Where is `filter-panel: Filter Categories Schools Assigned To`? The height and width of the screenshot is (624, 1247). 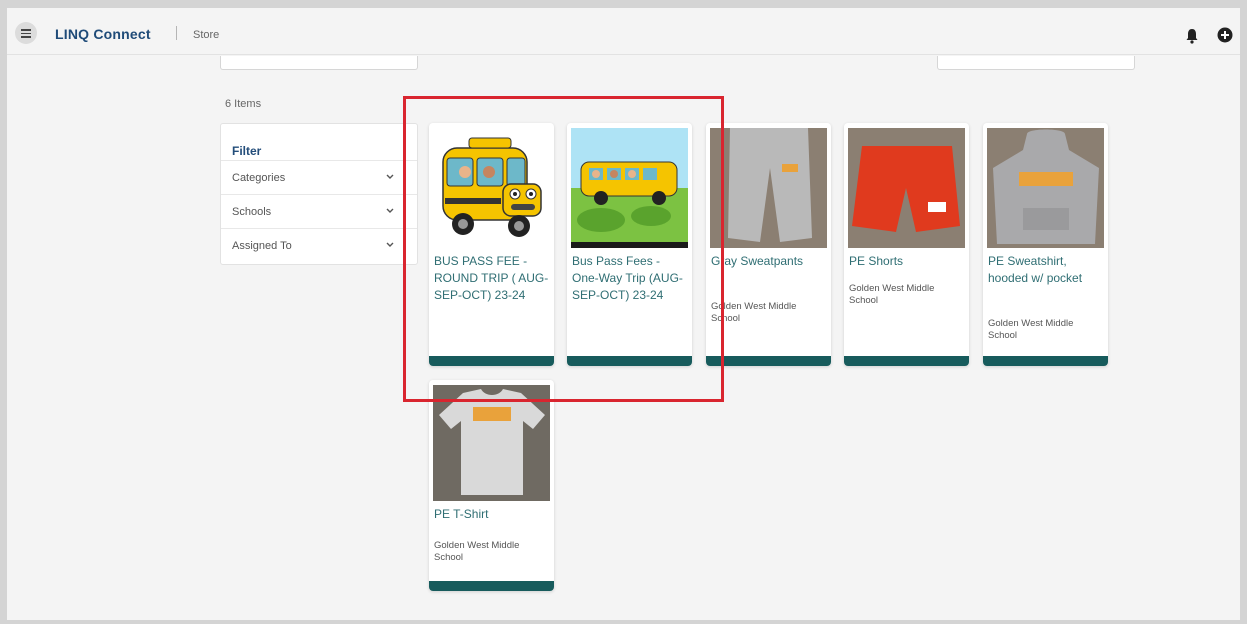
filter-panel: Filter Categories Schools Assigned To is located at coordinates (319, 194).